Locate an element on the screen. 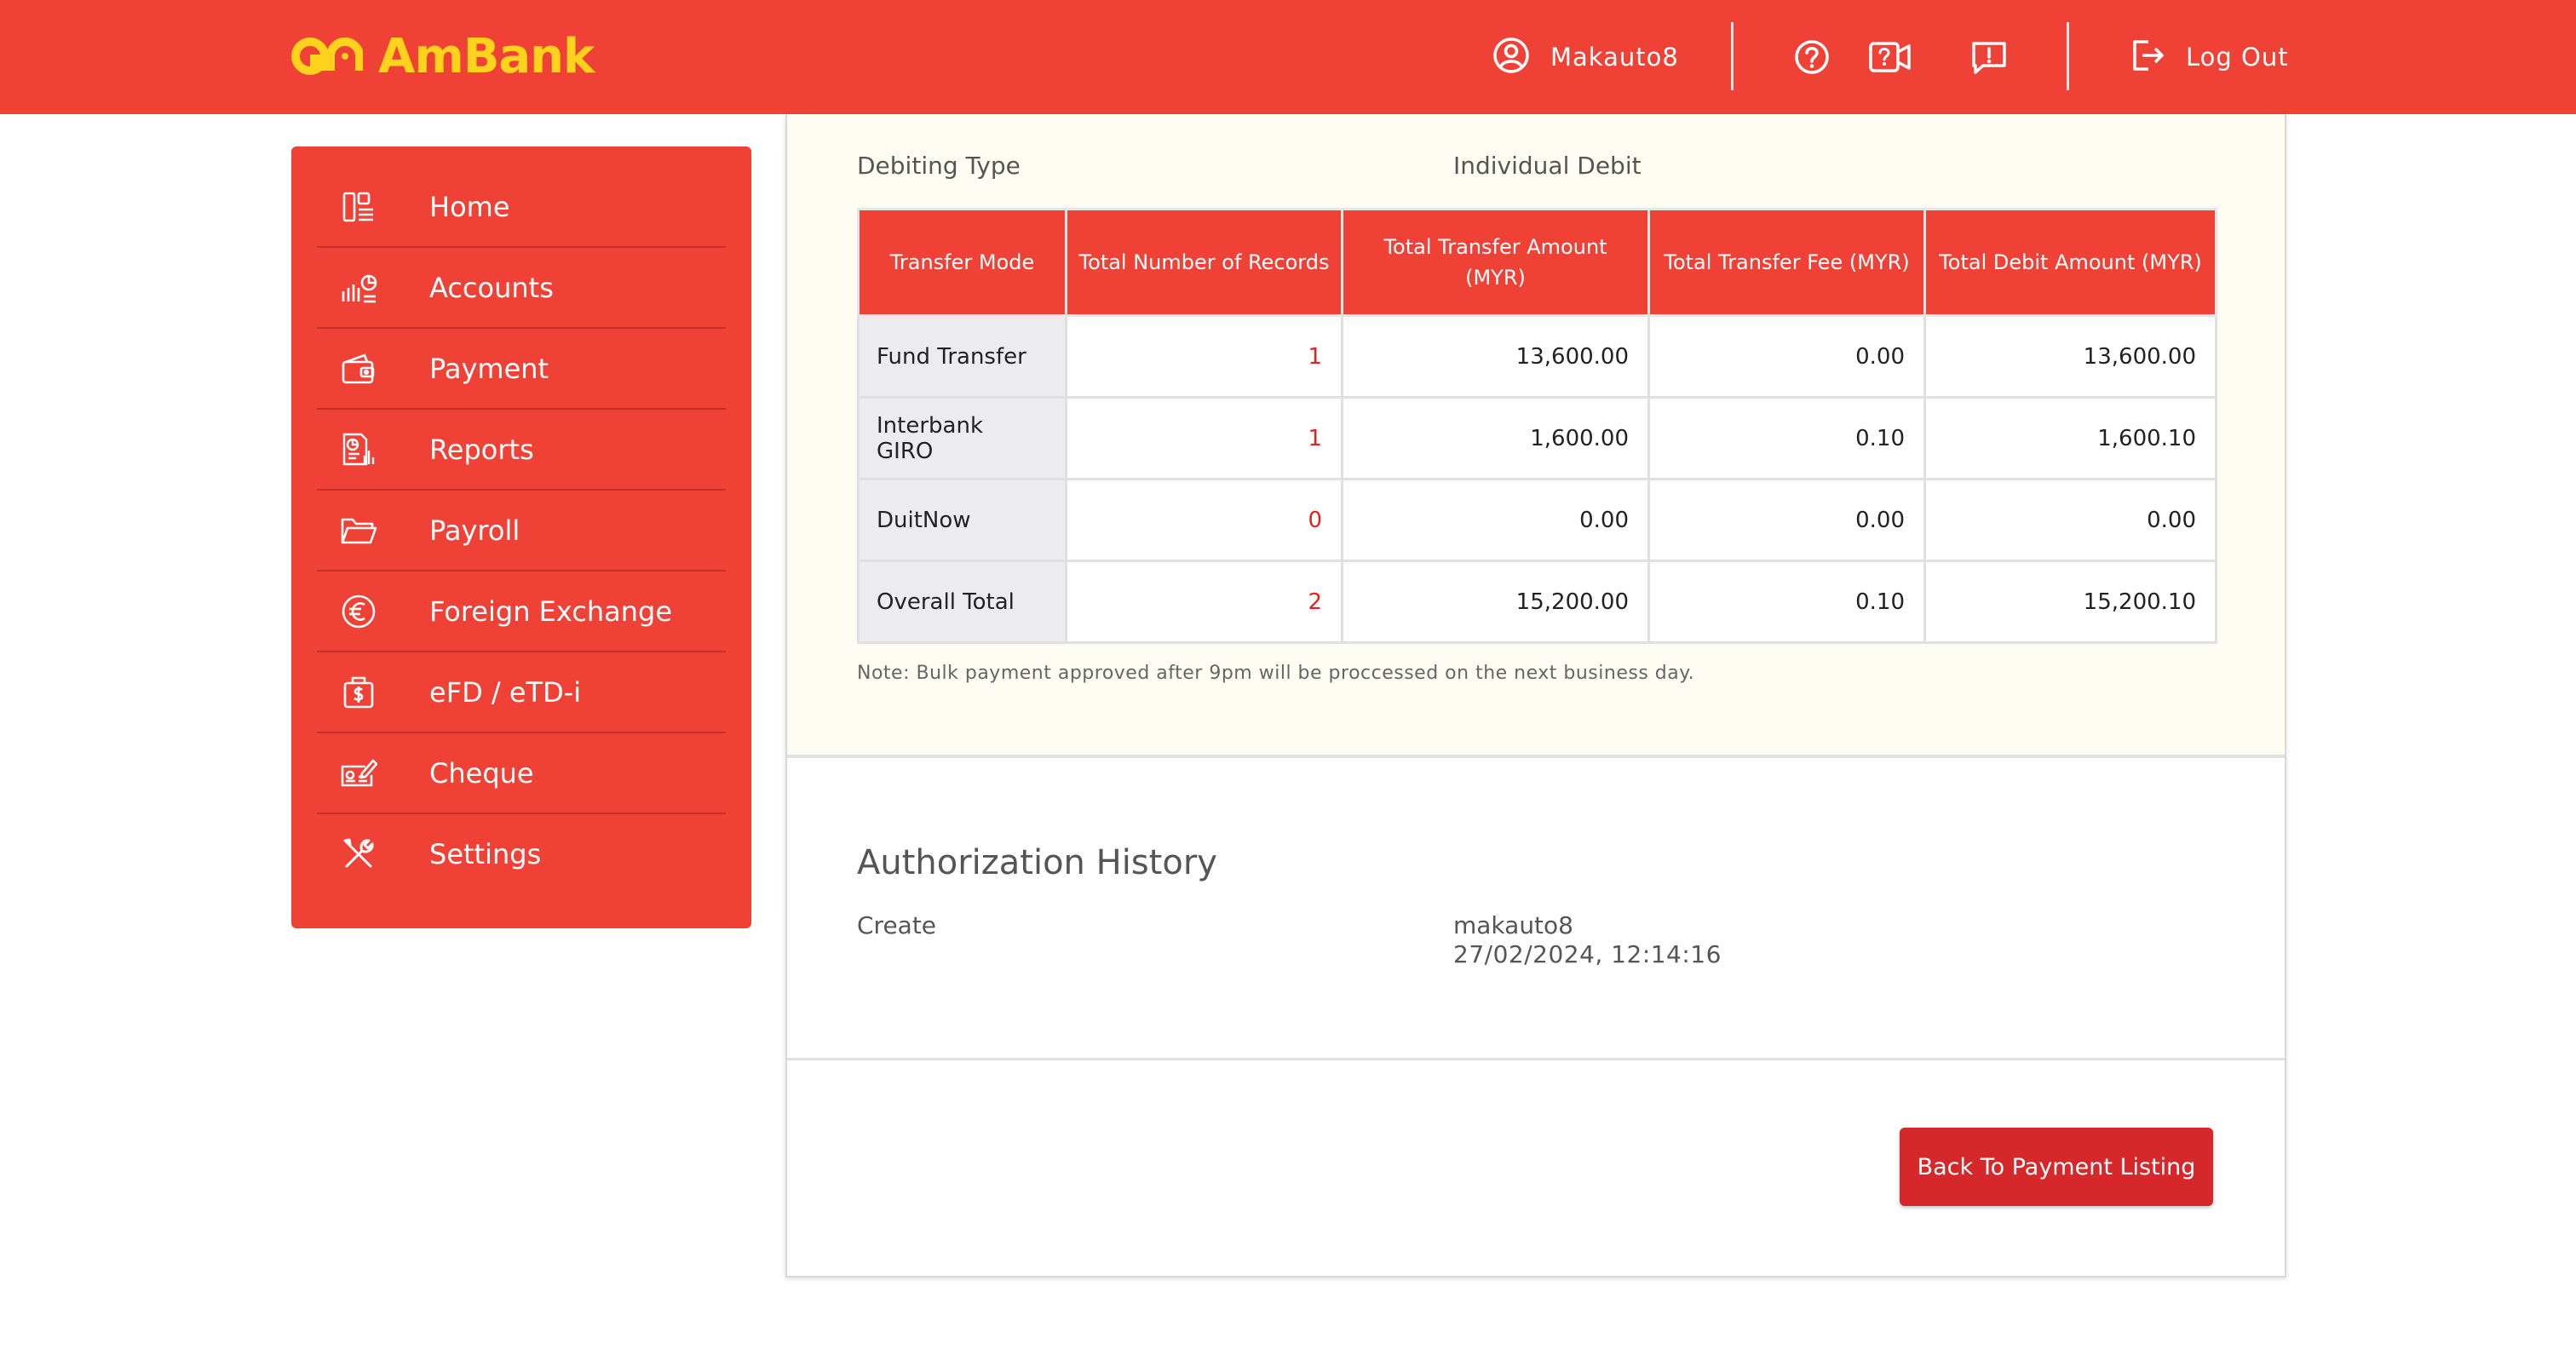 The width and height of the screenshot is (2576, 1361). sidebar-item-payment: Payment is located at coordinates (522, 369).